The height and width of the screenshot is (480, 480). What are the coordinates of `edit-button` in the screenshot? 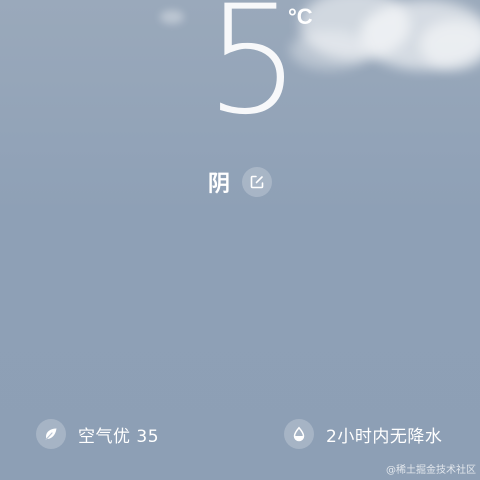 It's located at (257, 182).